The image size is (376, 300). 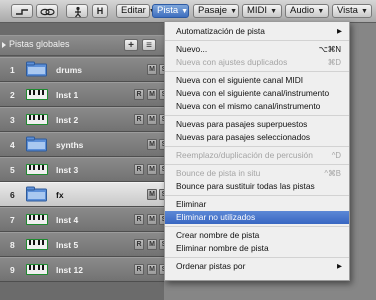 I want to click on track-number: 6, so click(x=12, y=195).